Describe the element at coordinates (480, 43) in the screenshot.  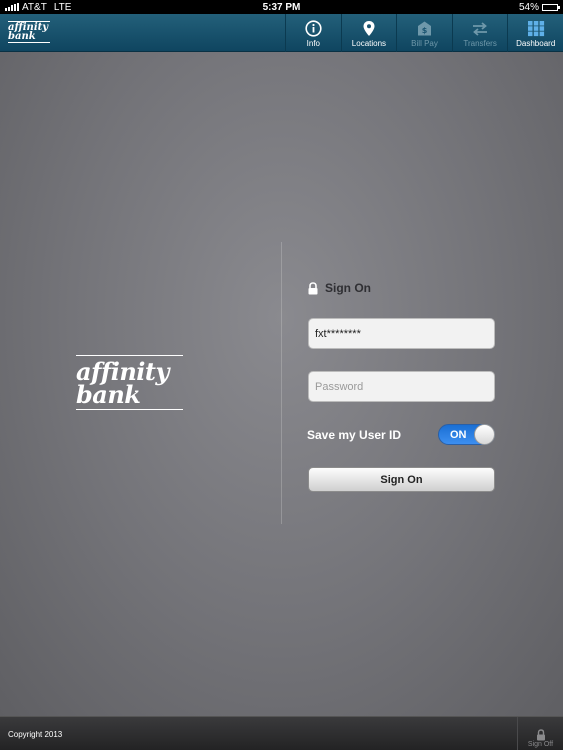
I see `tab-transfers-label: Transfers` at that location.